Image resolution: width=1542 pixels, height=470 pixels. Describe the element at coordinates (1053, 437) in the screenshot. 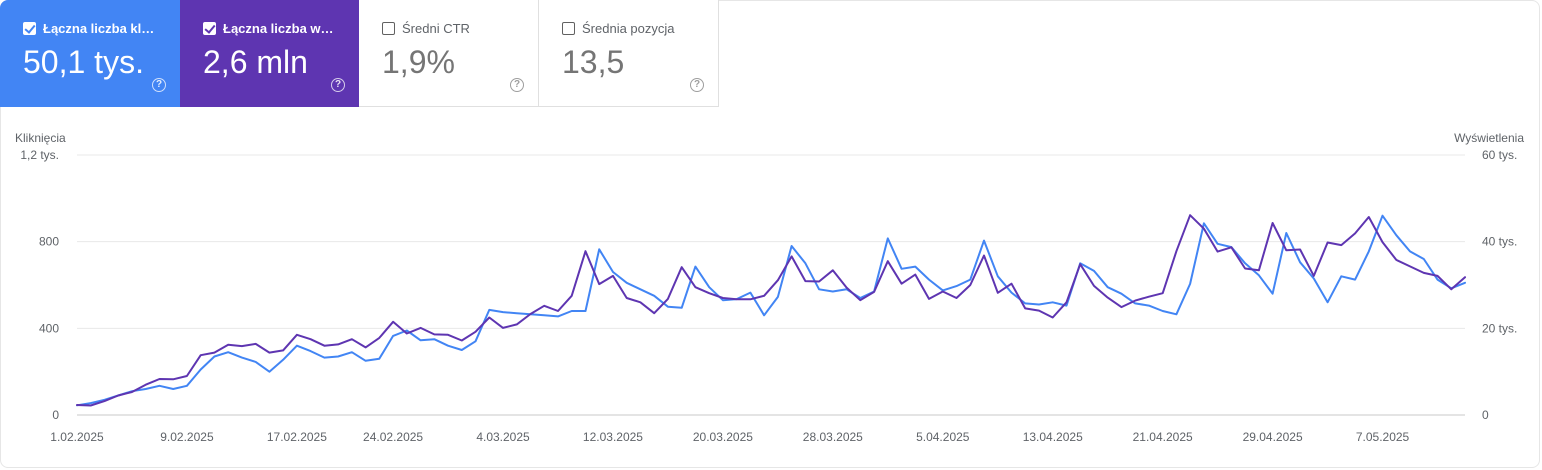

I see `x-tick-label: 13.04.2025` at that location.